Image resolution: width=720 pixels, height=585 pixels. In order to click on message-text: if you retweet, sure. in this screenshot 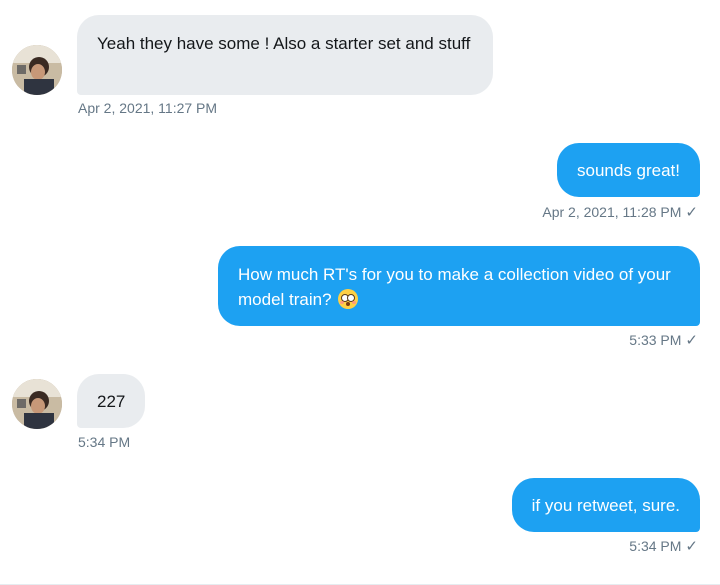, I will do `click(605, 505)`.